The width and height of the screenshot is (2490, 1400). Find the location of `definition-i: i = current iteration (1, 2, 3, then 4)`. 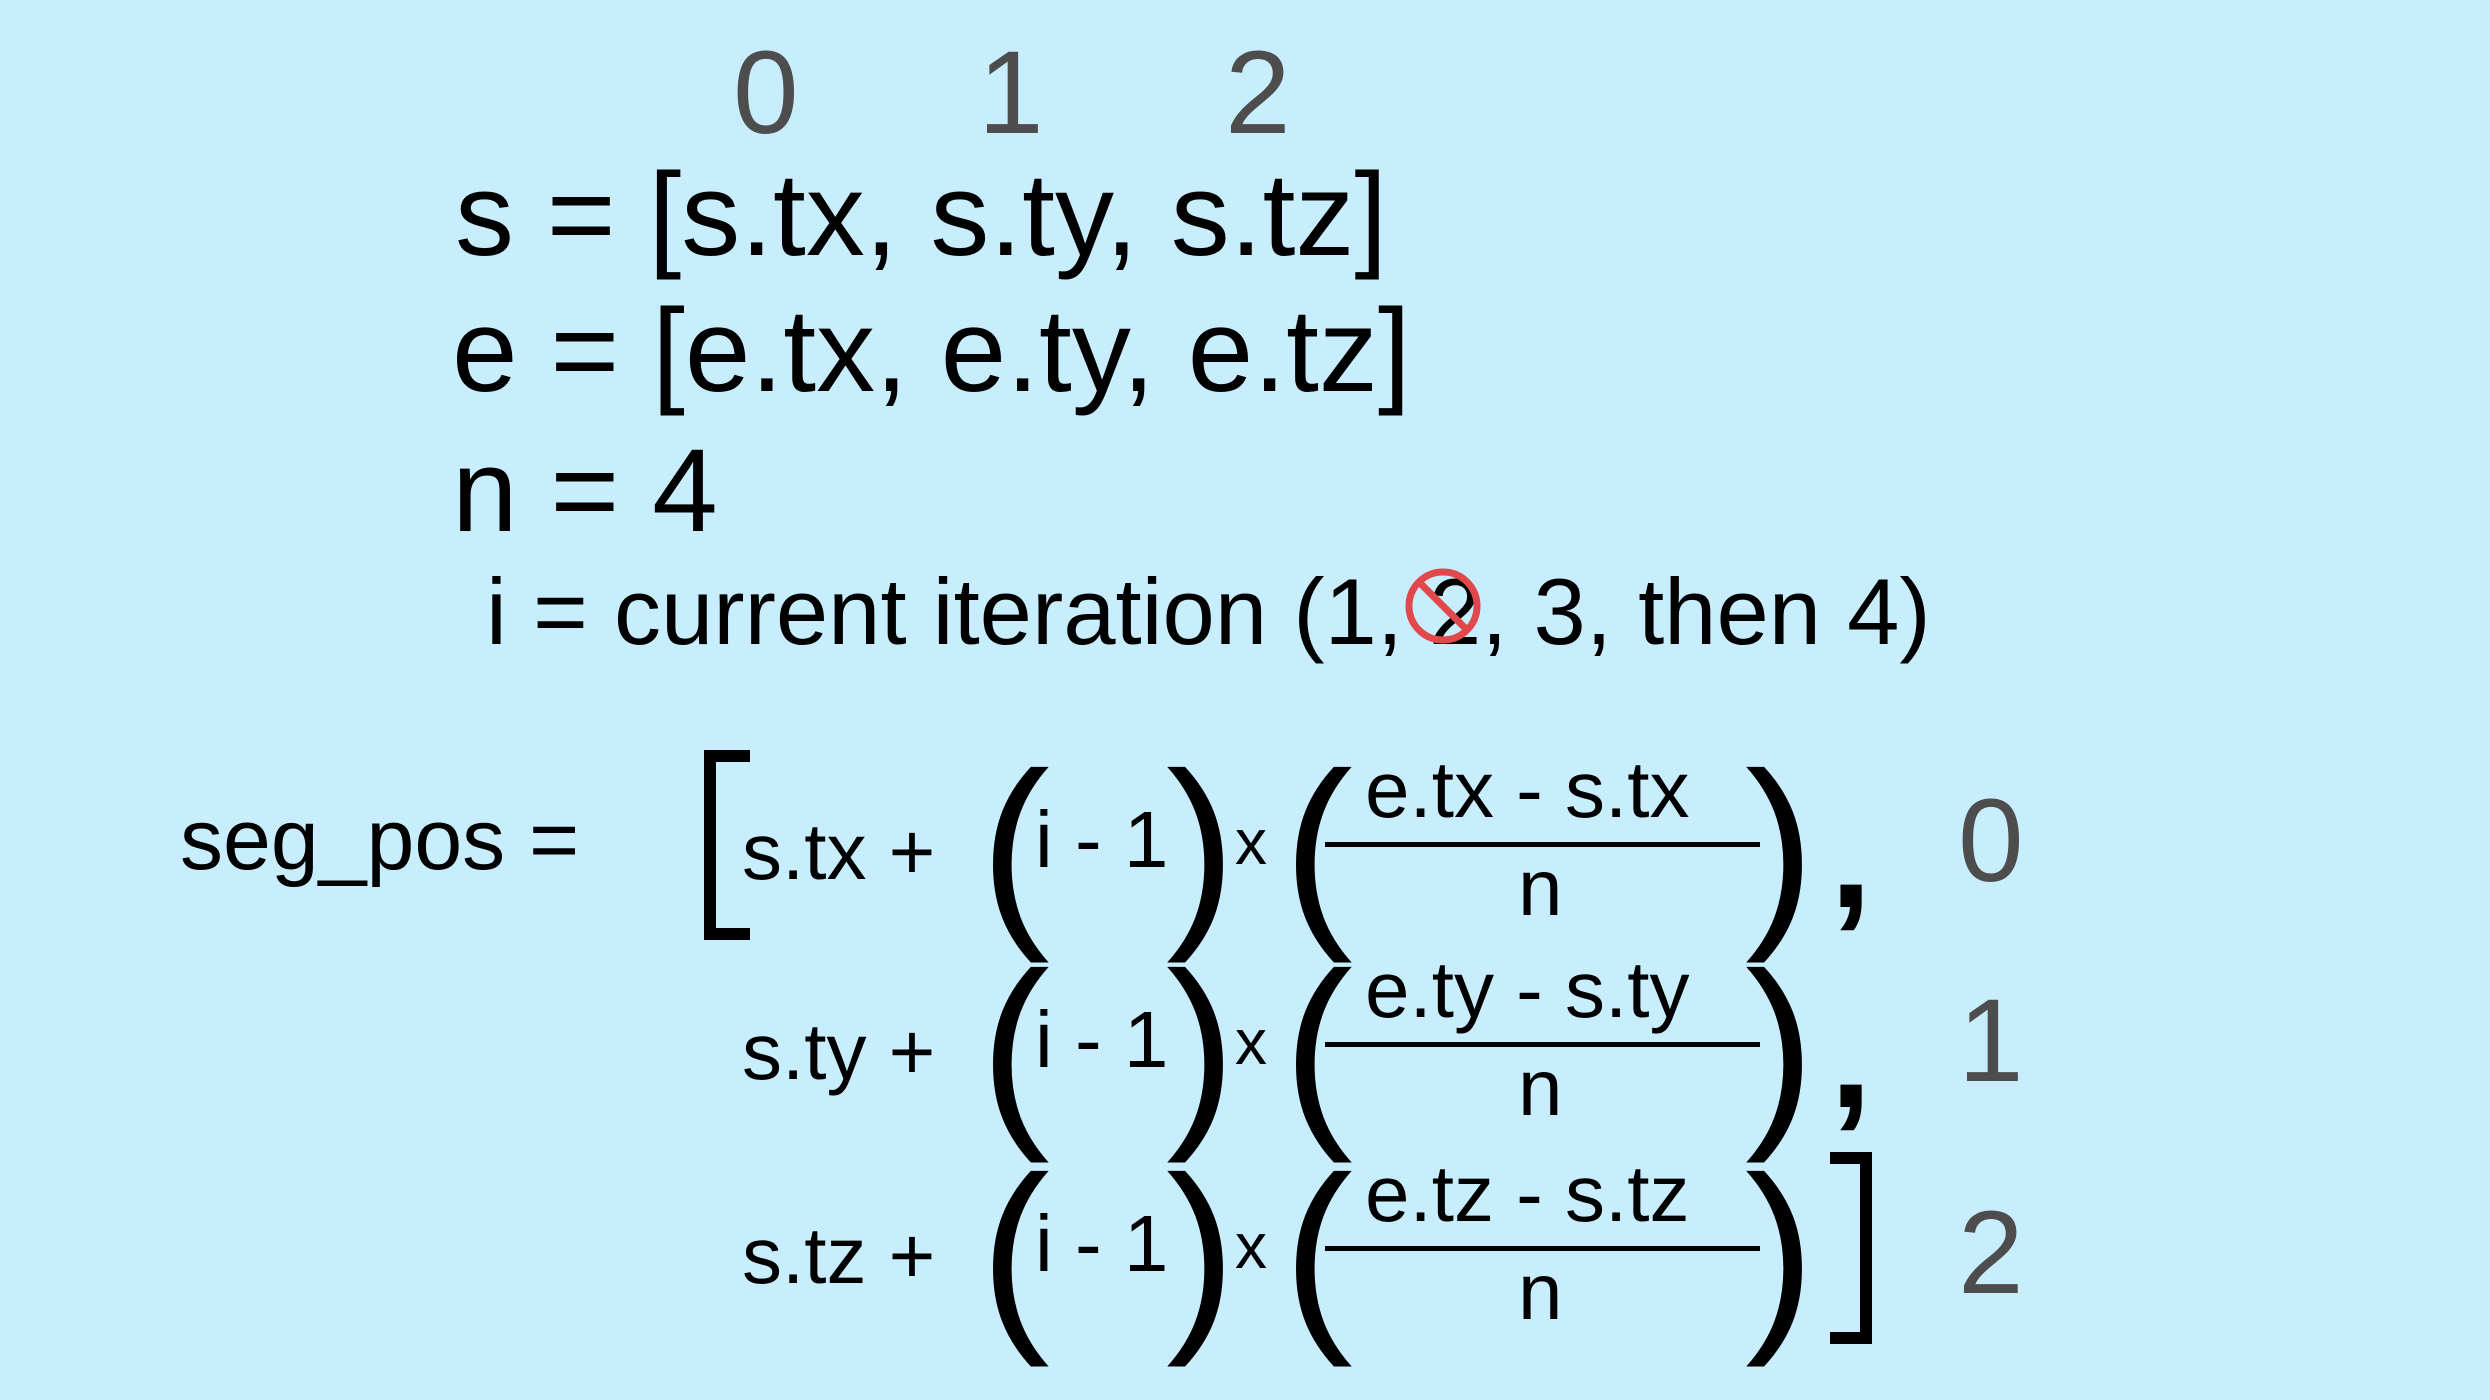

definition-i: i = current iteration (1, 2, 3, then 4) is located at coordinates (1208, 612).